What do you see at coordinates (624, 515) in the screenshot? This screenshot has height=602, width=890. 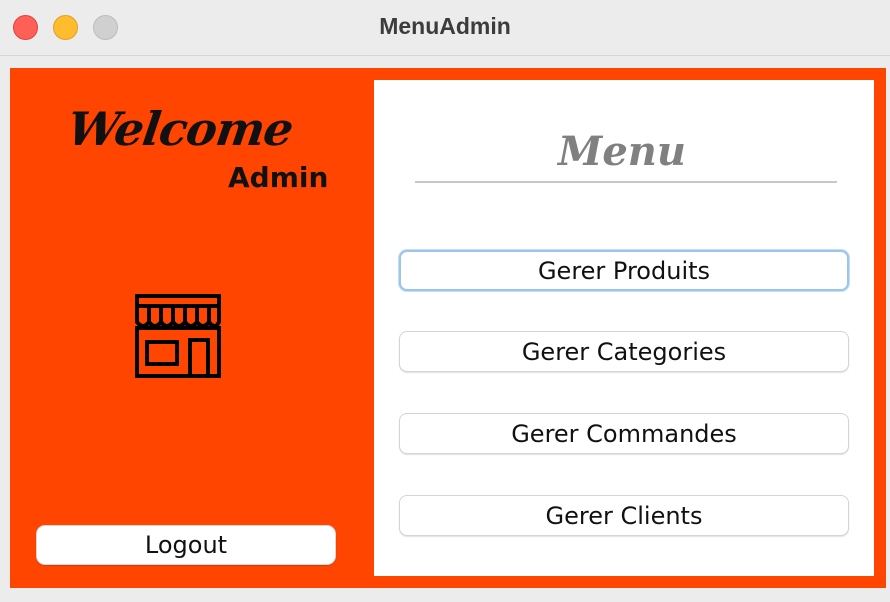 I see `manage-clients-button: Gerer Clients` at bounding box center [624, 515].